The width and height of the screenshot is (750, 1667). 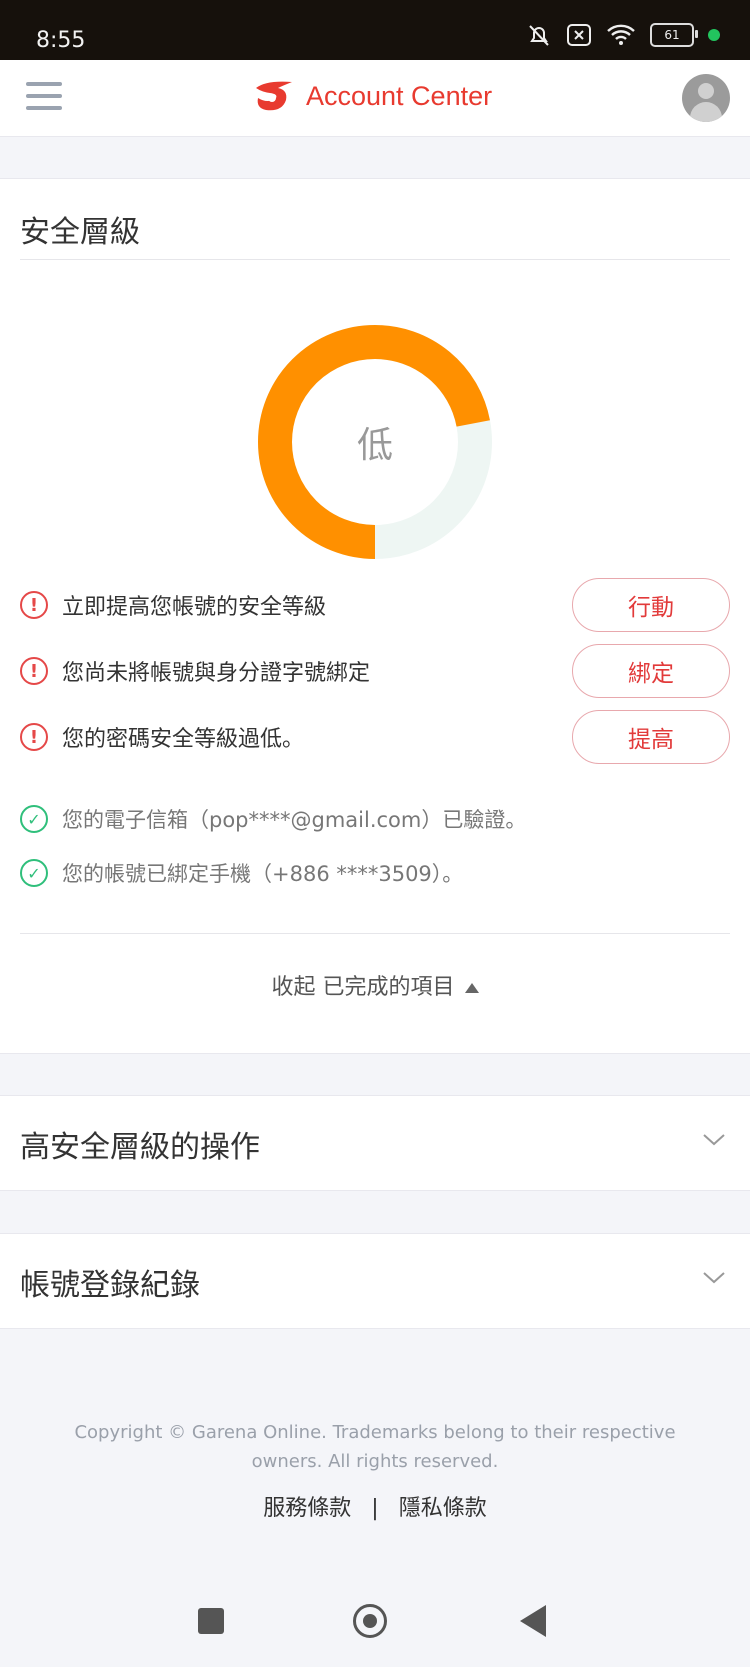 I want to click on battery-level: 61, so click(x=672, y=35).